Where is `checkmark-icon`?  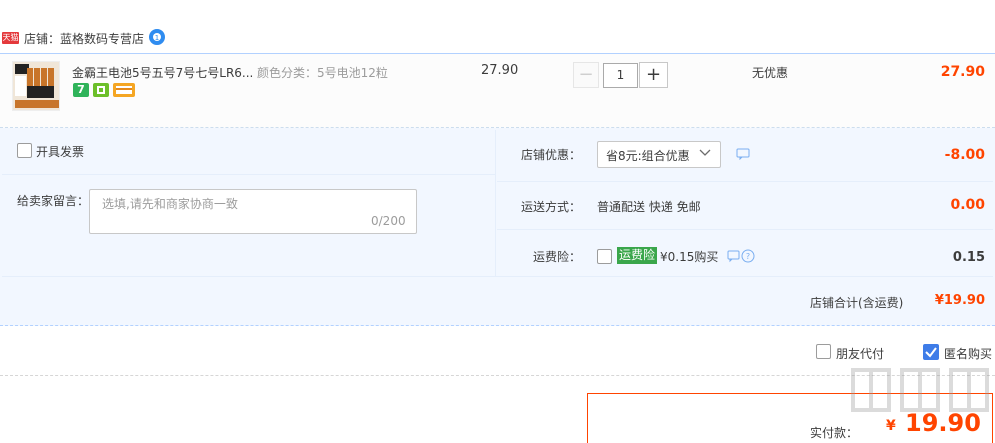
checkmark-icon is located at coordinates (931, 352).